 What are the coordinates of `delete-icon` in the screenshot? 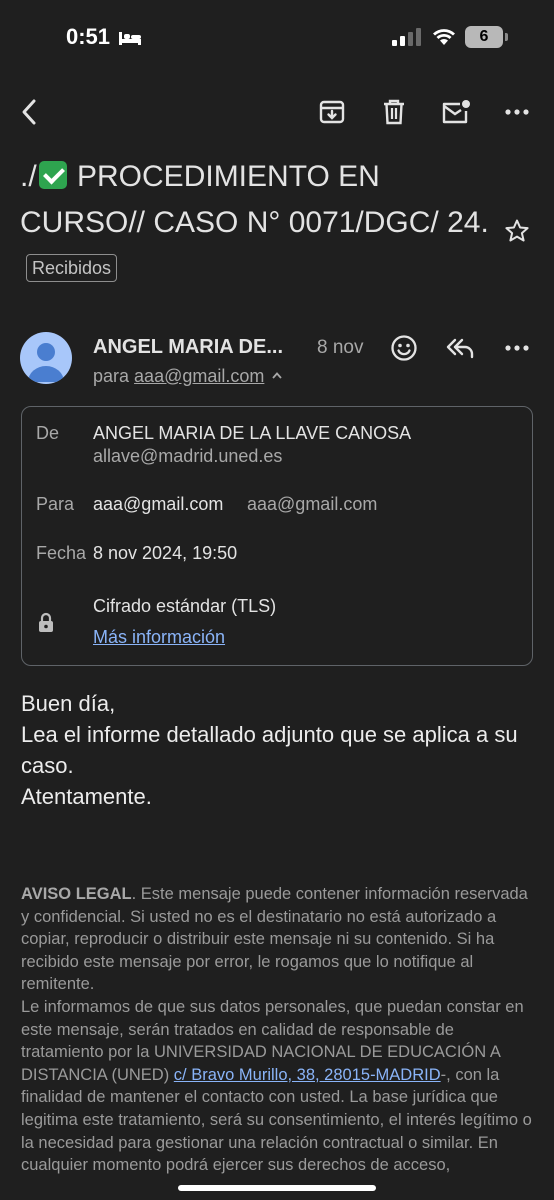 It's located at (394, 112).